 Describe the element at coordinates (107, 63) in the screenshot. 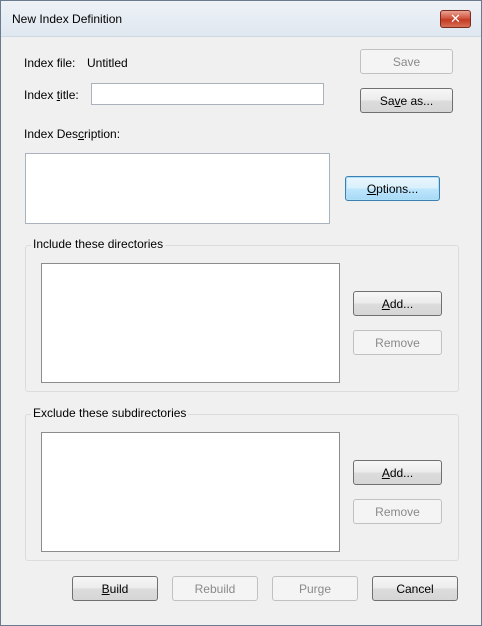

I see `index-file-value: Untitled` at that location.